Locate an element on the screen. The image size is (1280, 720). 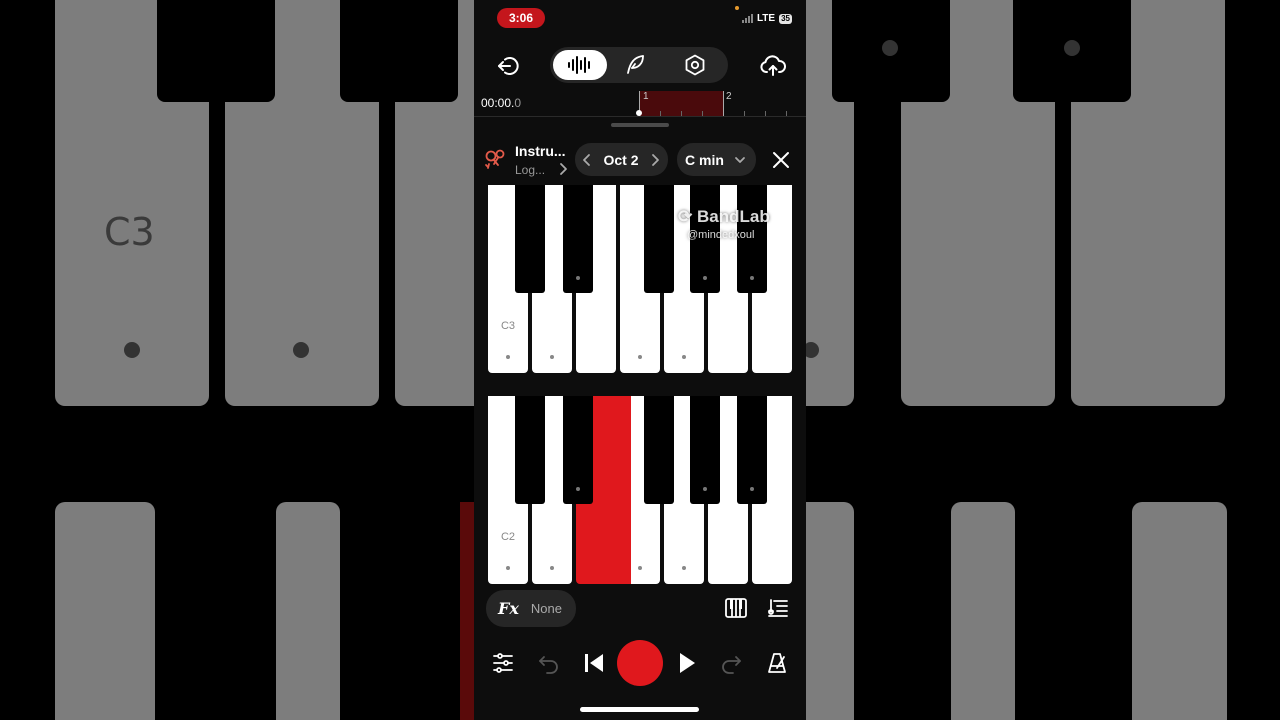
timecode: 00:00.0 is located at coordinates (501, 103).